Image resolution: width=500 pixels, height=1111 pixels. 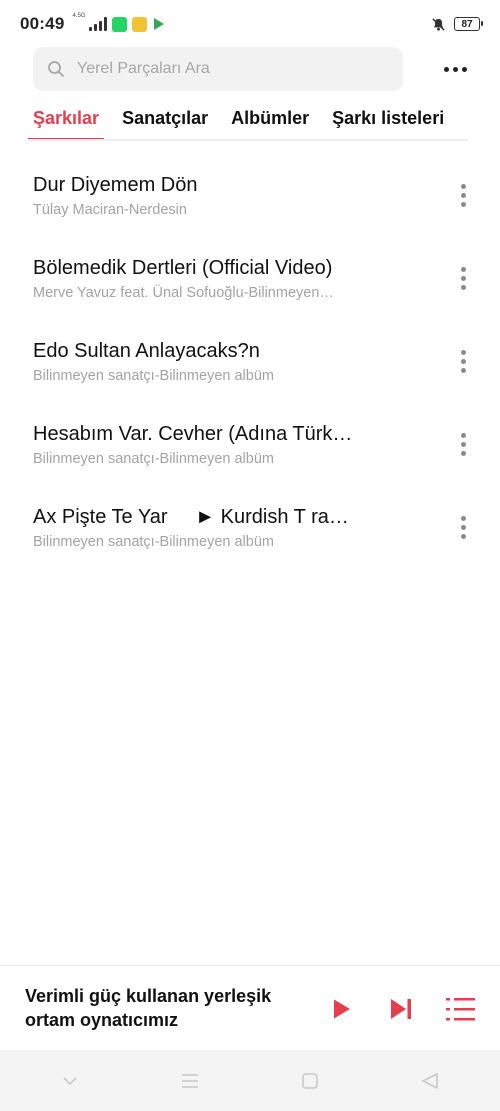 What do you see at coordinates (270, 123) in the screenshot?
I see `tab-albums: Albümler` at bounding box center [270, 123].